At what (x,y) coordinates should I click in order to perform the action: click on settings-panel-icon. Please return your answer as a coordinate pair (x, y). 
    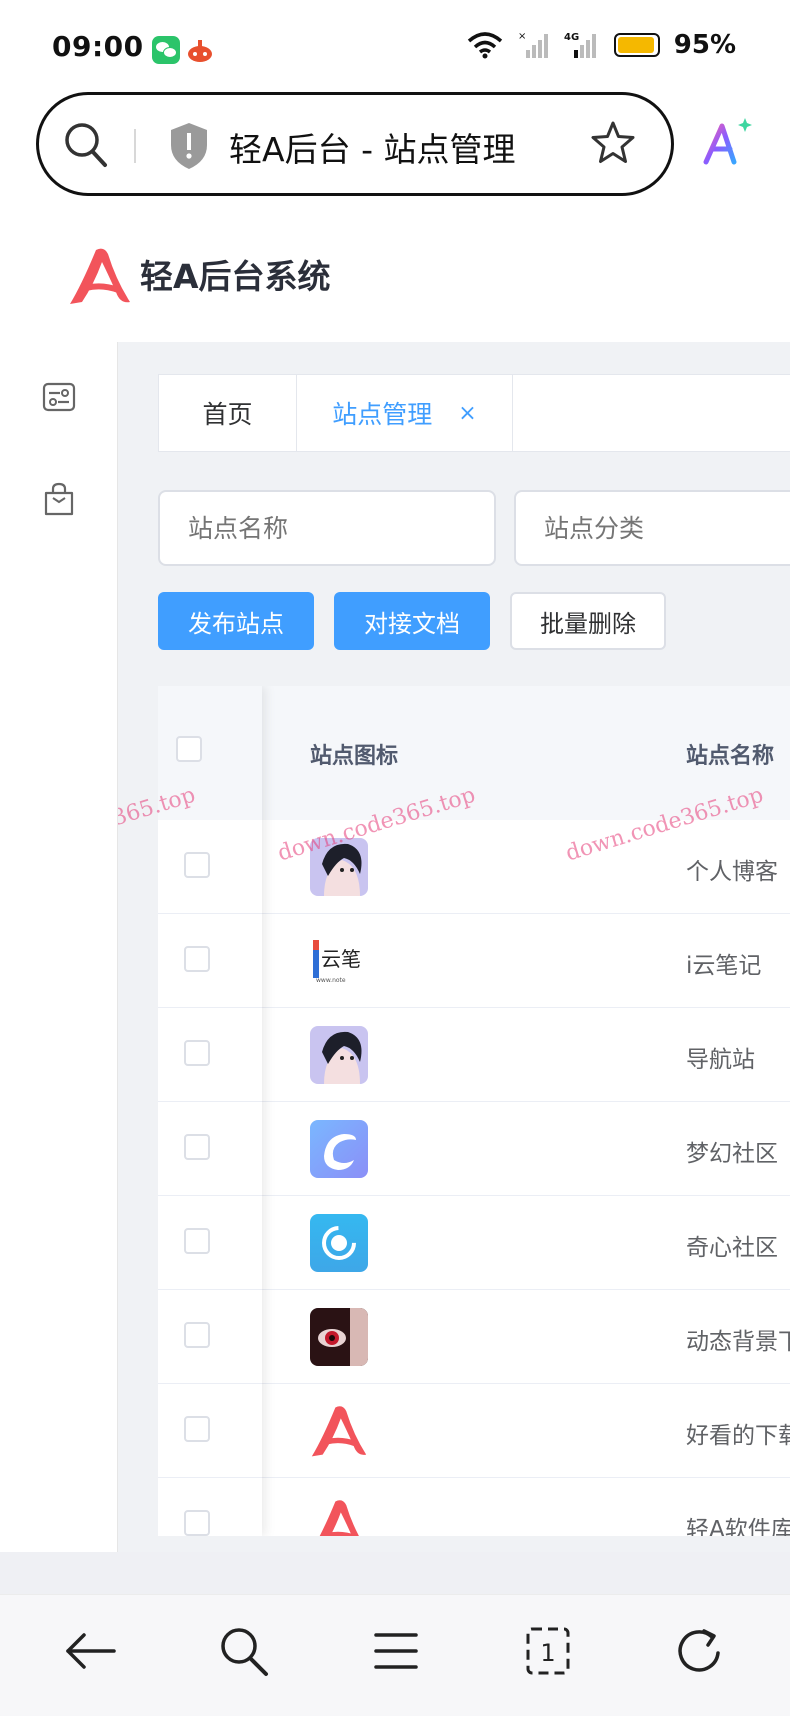
    Looking at the image, I should click on (59, 397).